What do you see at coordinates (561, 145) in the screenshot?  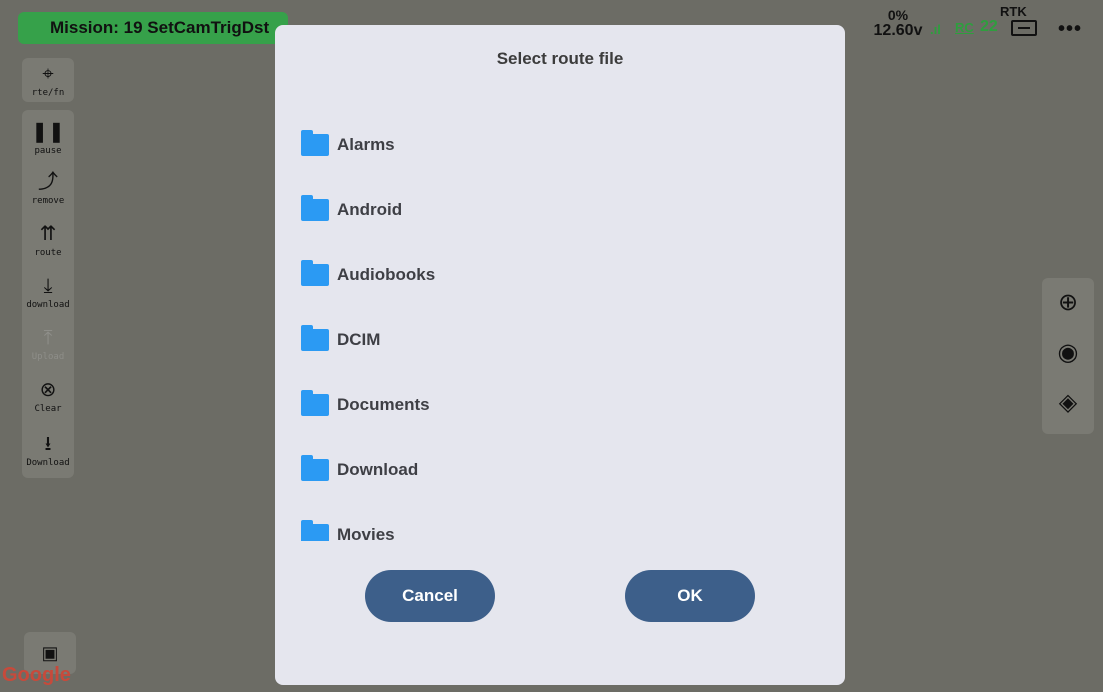 I see `file-item-alarms: Alarms` at bounding box center [561, 145].